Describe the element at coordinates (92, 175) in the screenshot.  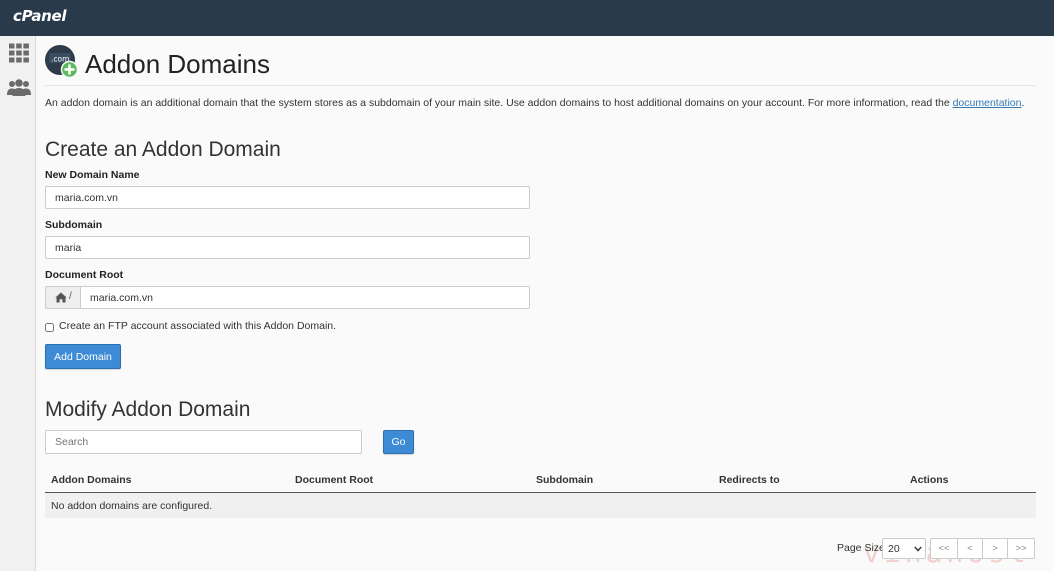
I see `new-domain-label: New Domain Name` at that location.